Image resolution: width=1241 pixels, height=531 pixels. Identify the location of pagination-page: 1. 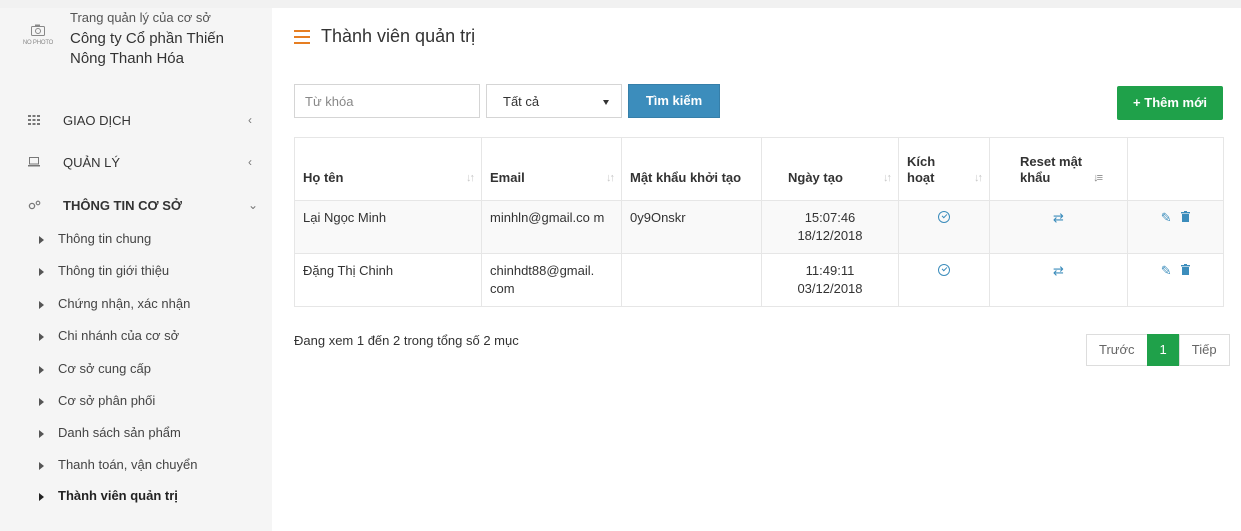
(1163, 350).